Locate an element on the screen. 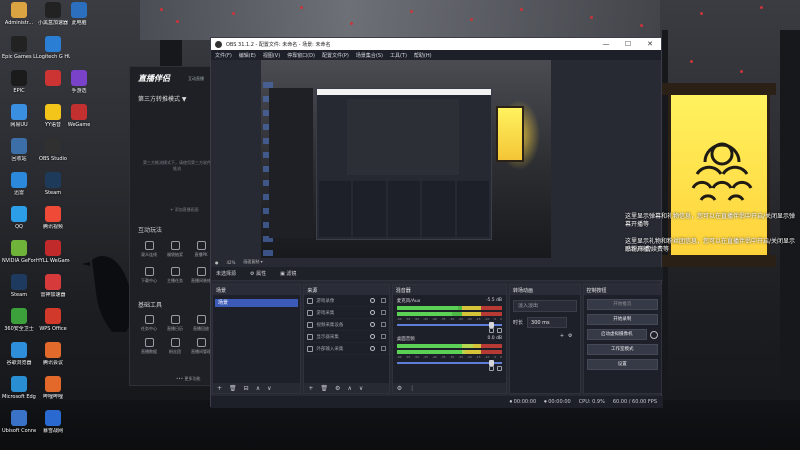  preview-mode-select: 画面复制 ▾ is located at coordinates (252, 262).